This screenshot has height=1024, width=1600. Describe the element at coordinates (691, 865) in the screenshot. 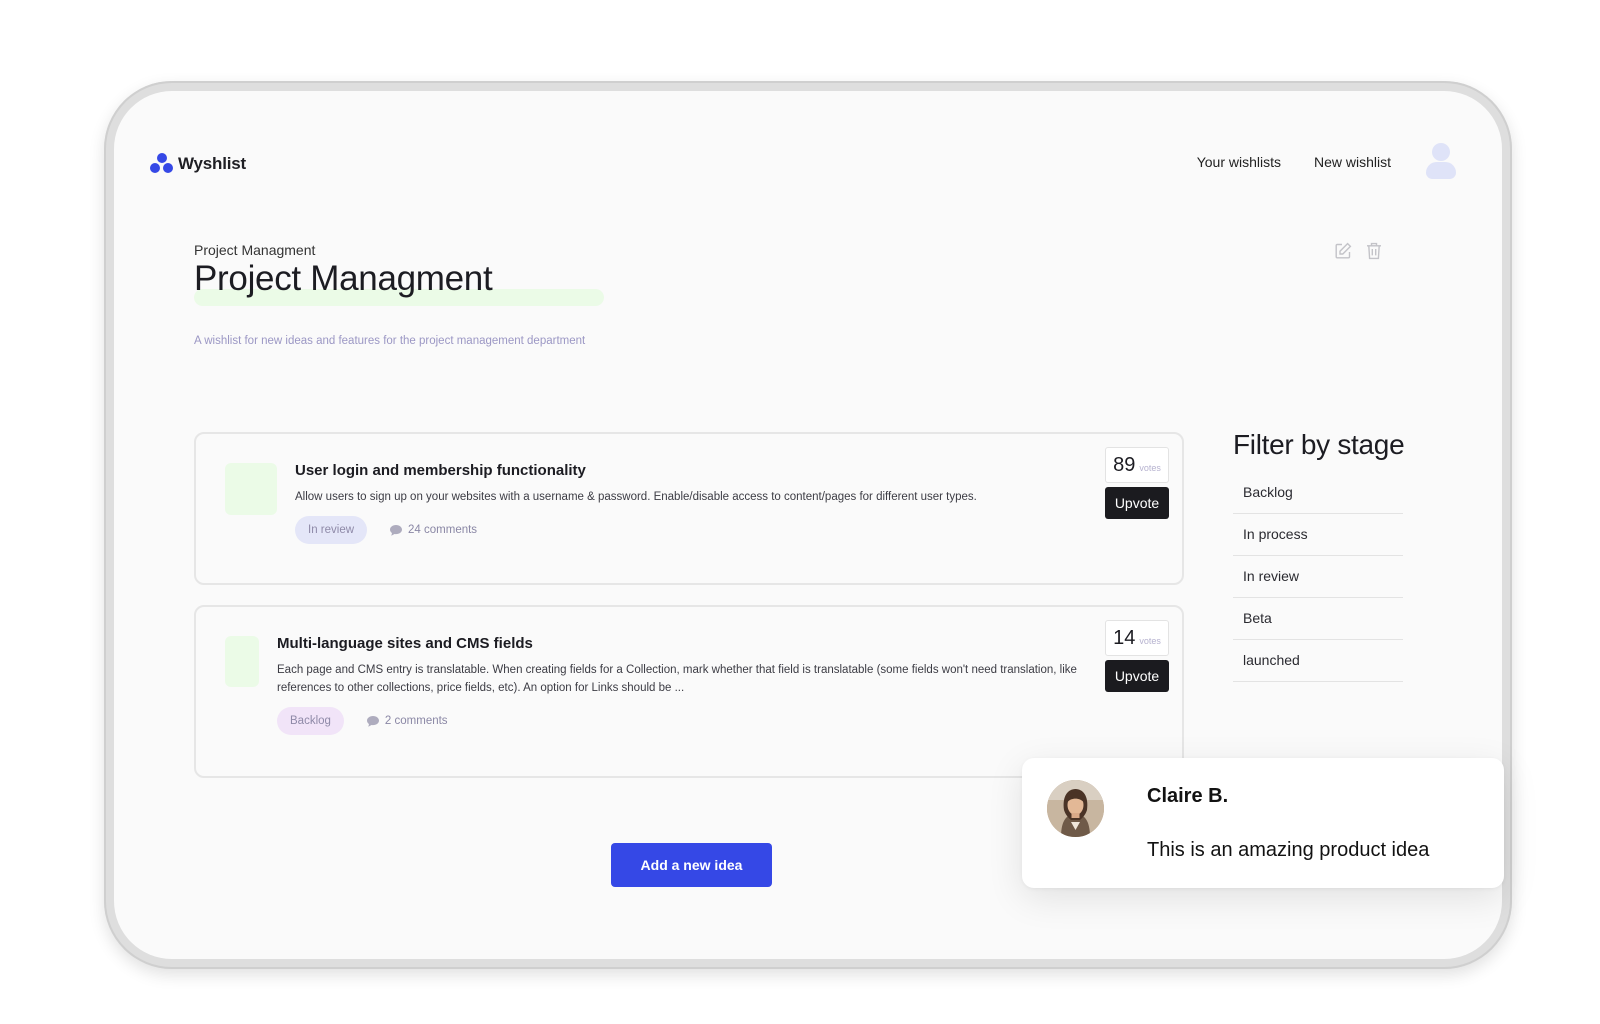

I see `add-idea-button: Add a new idea` at that location.